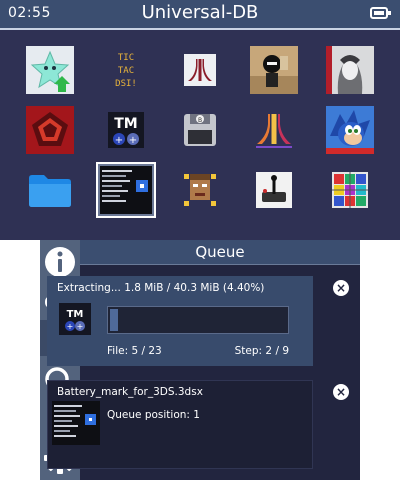 The width and height of the screenshot is (400, 480). I want to click on step-counter: Step: 2 / 9, so click(261, 351).